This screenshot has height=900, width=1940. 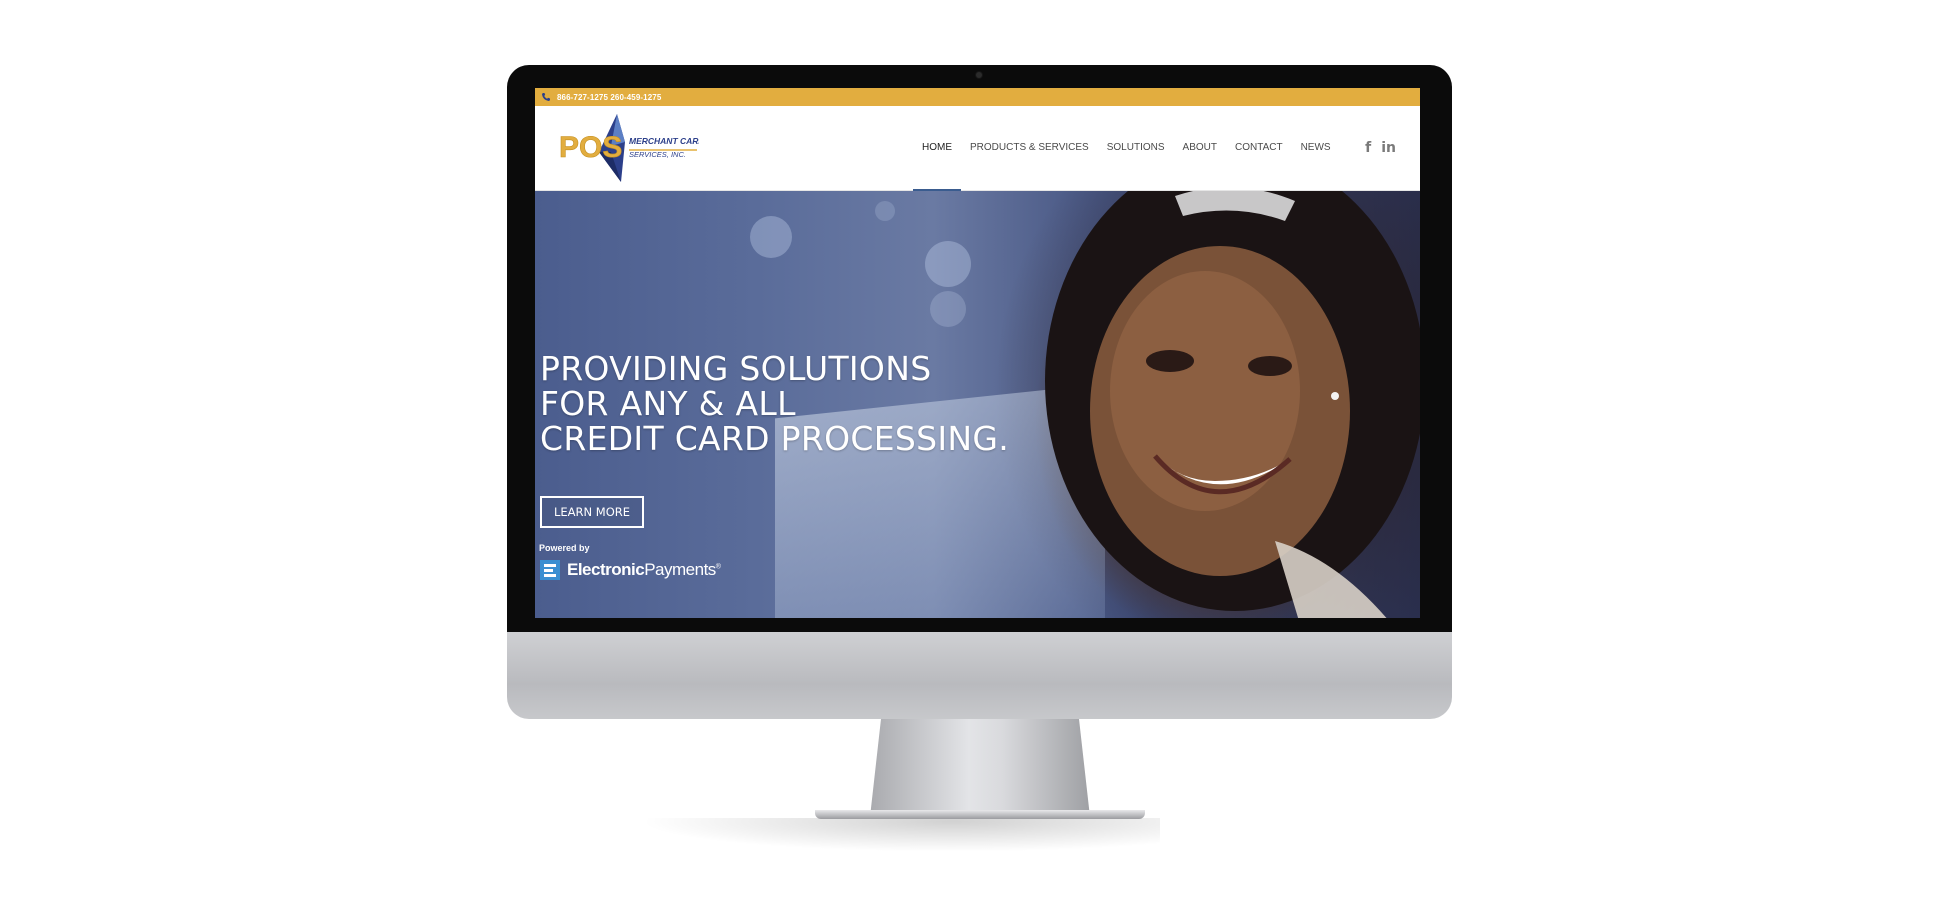 What do you see at coordinates (680, 569) in the screenshot?
I see `ep-light: Payments` at bounding box center [680, 569].